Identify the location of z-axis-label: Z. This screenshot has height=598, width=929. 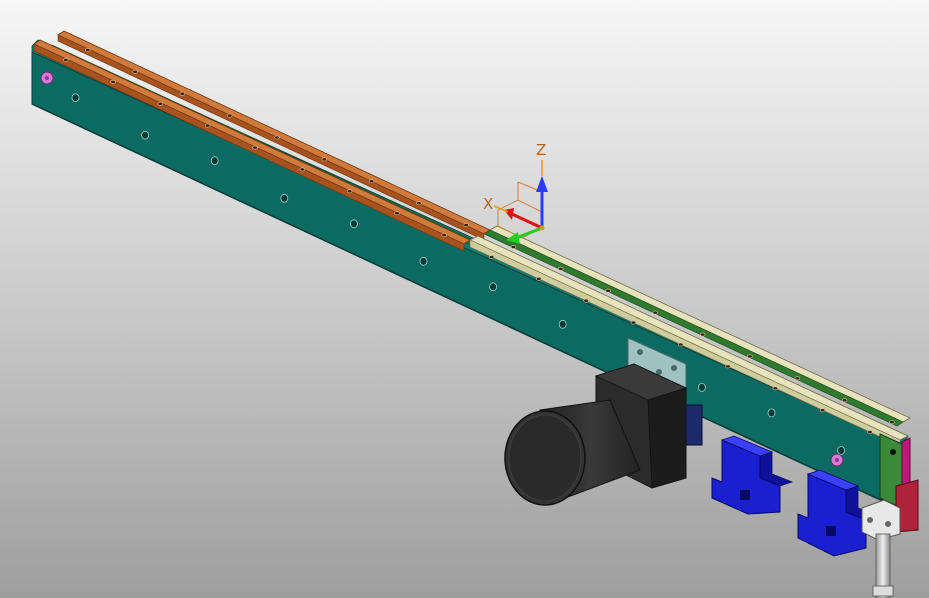
(541, 150).